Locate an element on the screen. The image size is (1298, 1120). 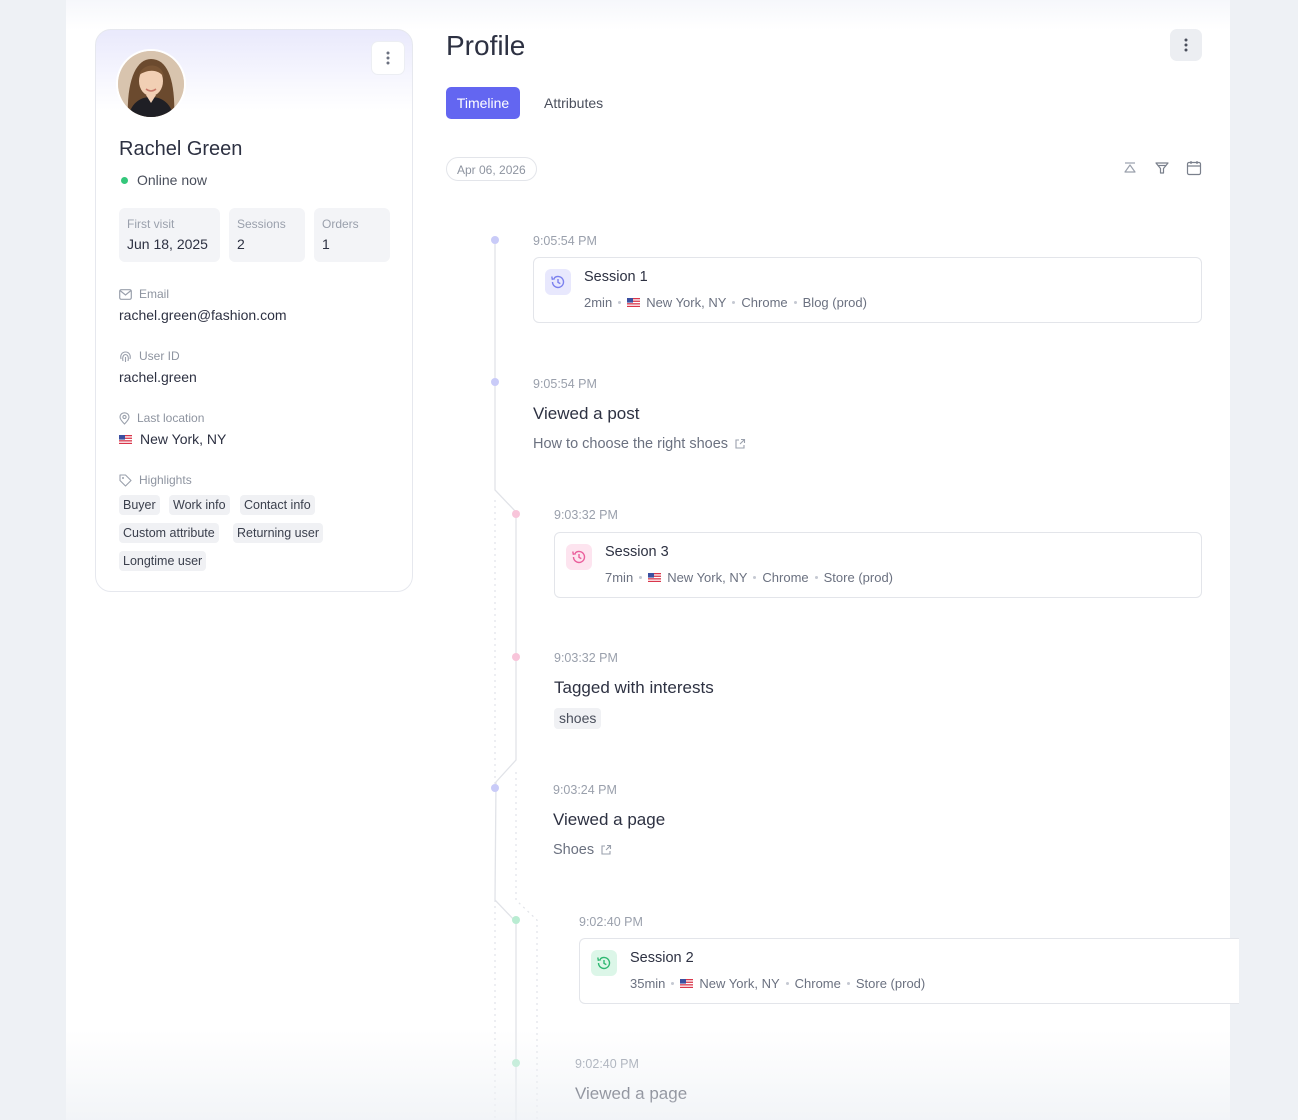
session-site: Blog (prod) is located at coordinates (834, 302).